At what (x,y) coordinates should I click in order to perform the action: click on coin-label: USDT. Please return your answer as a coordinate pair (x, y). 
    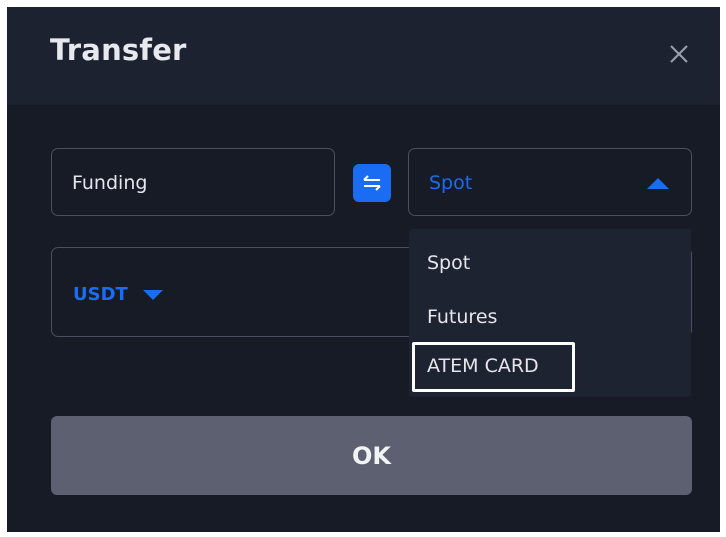
    Looking at the image, I should click on (100, 294).